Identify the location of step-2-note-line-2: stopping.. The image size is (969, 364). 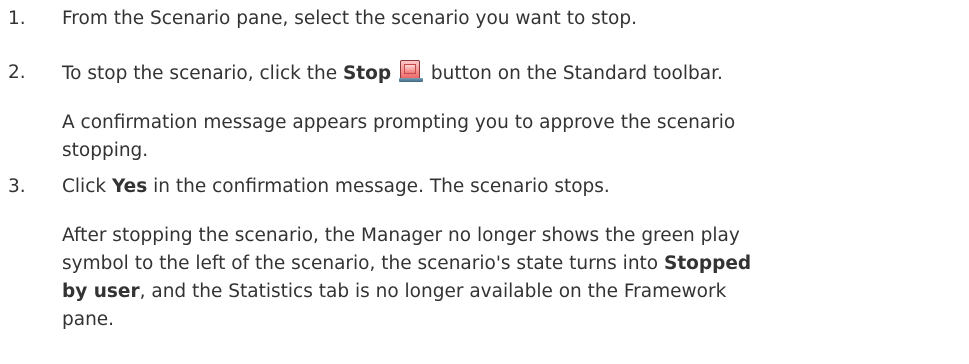
(105, 150).